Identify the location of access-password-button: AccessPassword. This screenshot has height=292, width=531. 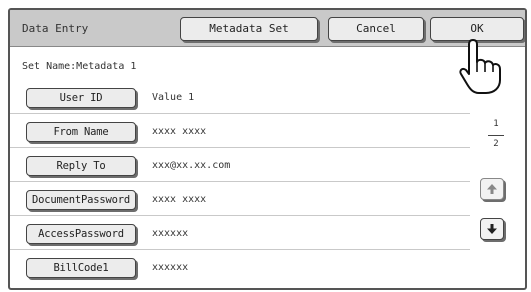
(81, 234).